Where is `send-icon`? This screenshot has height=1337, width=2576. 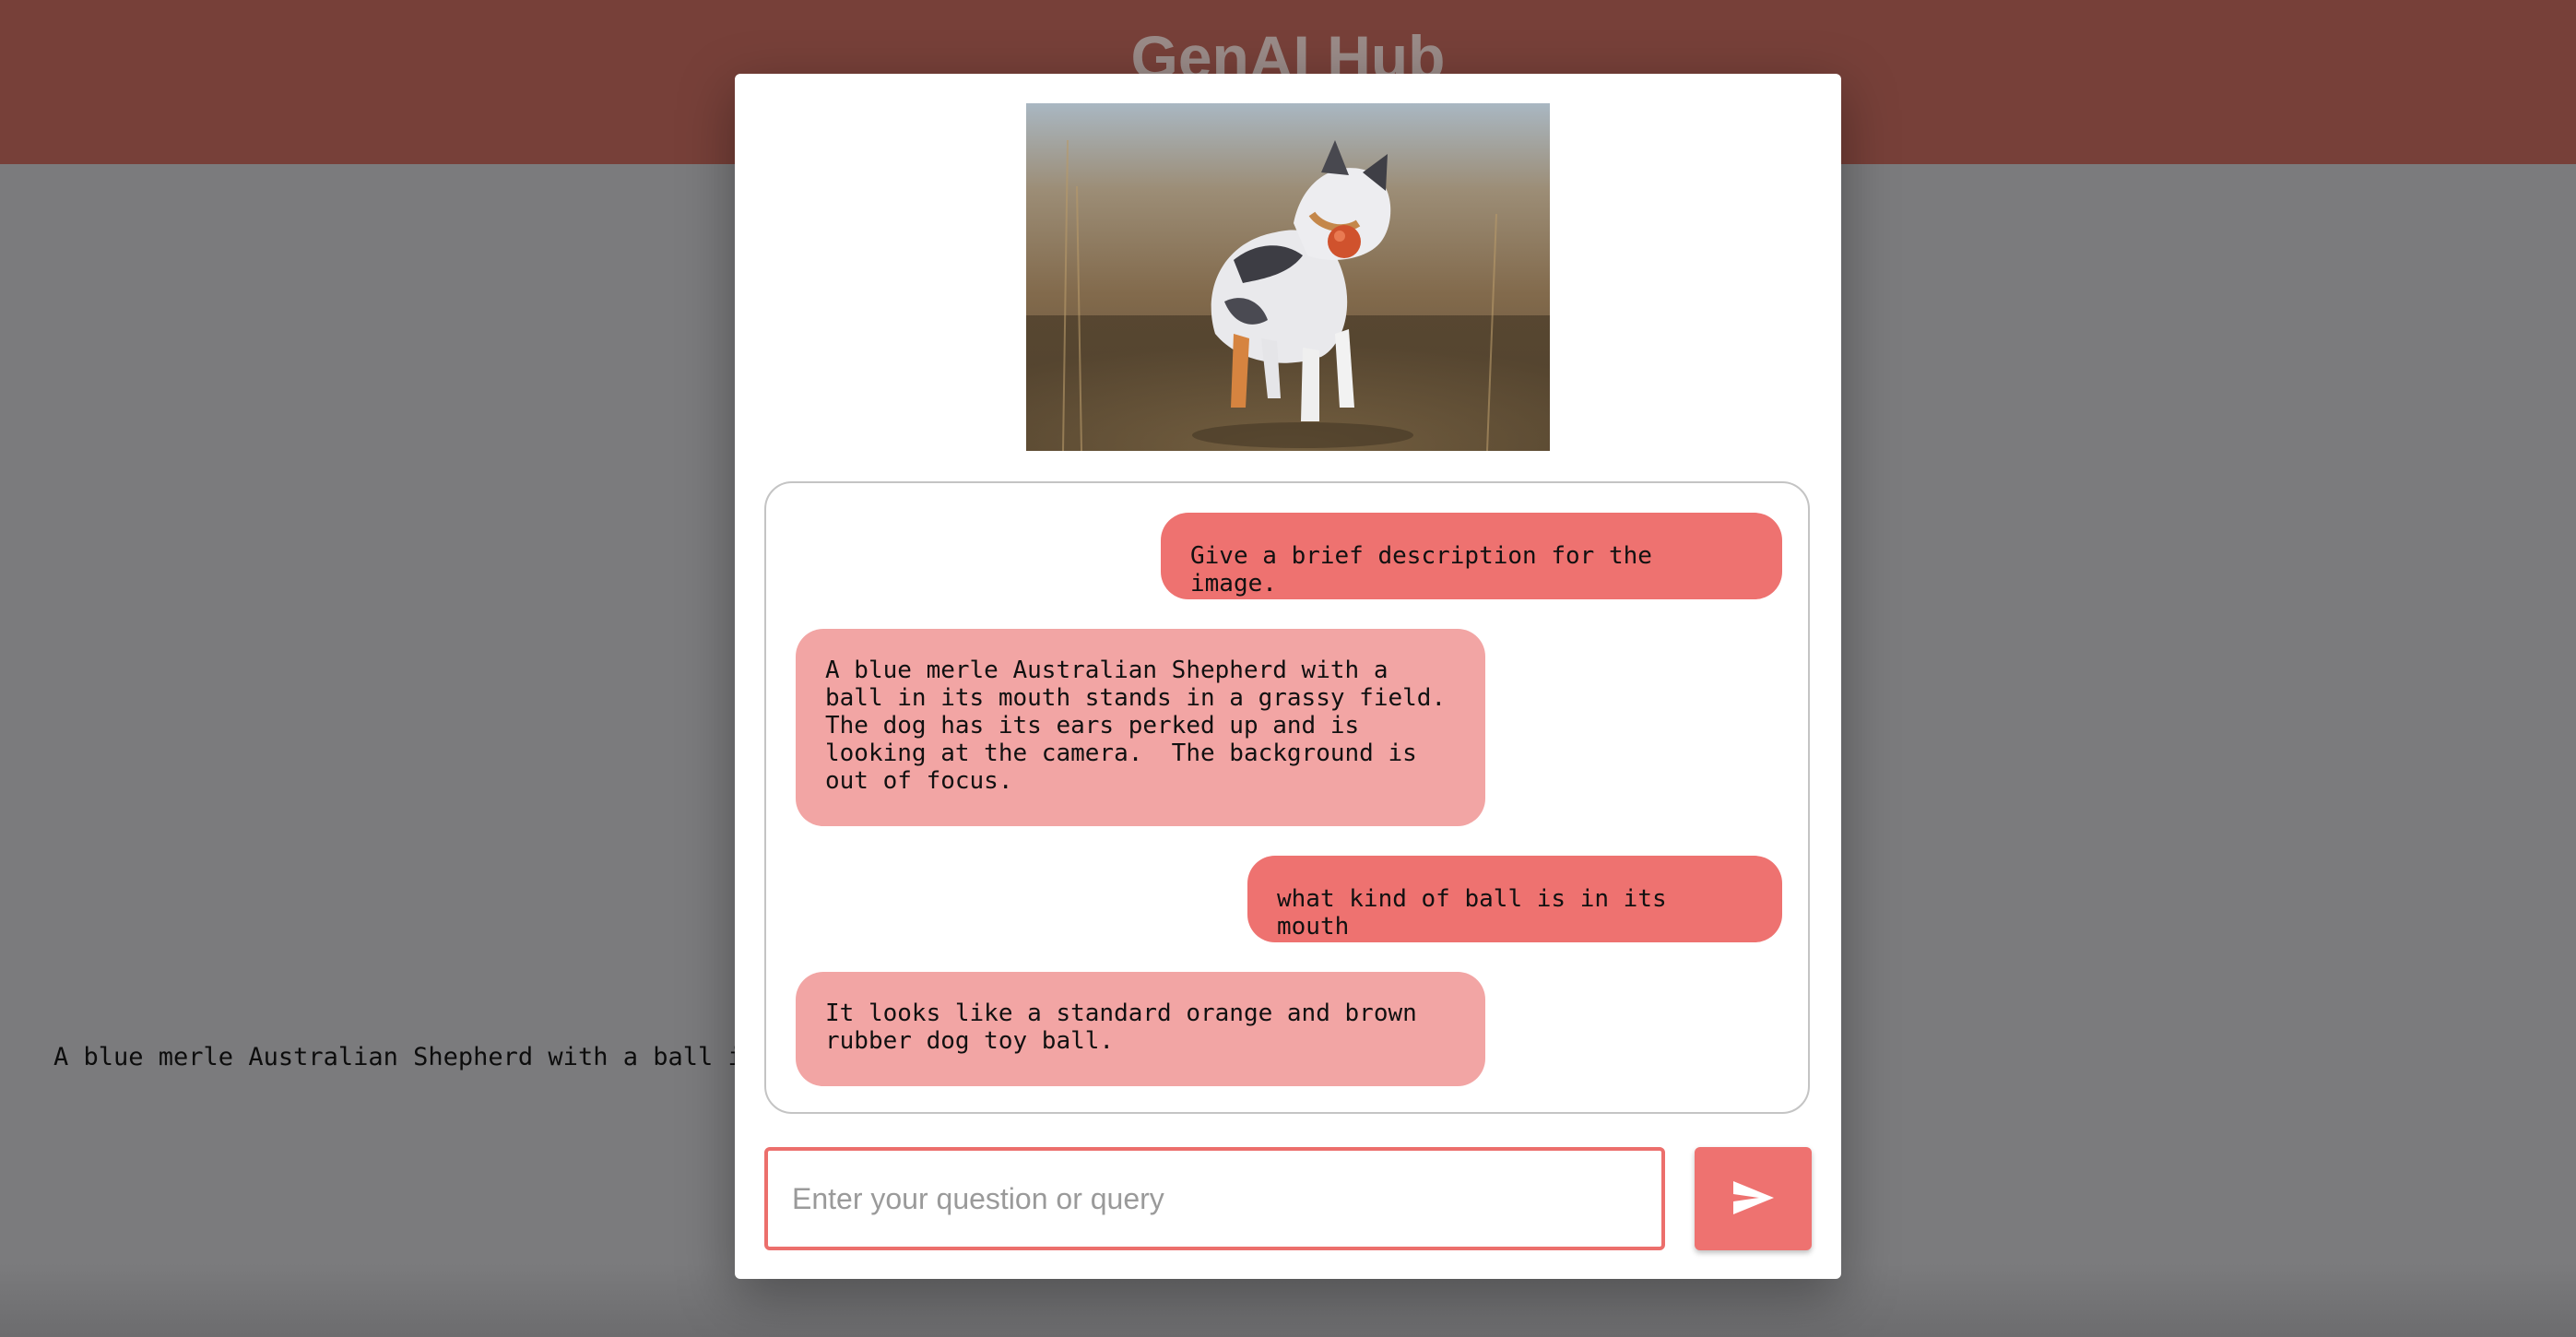
send-icon is located at coordinates (1753, 1199).